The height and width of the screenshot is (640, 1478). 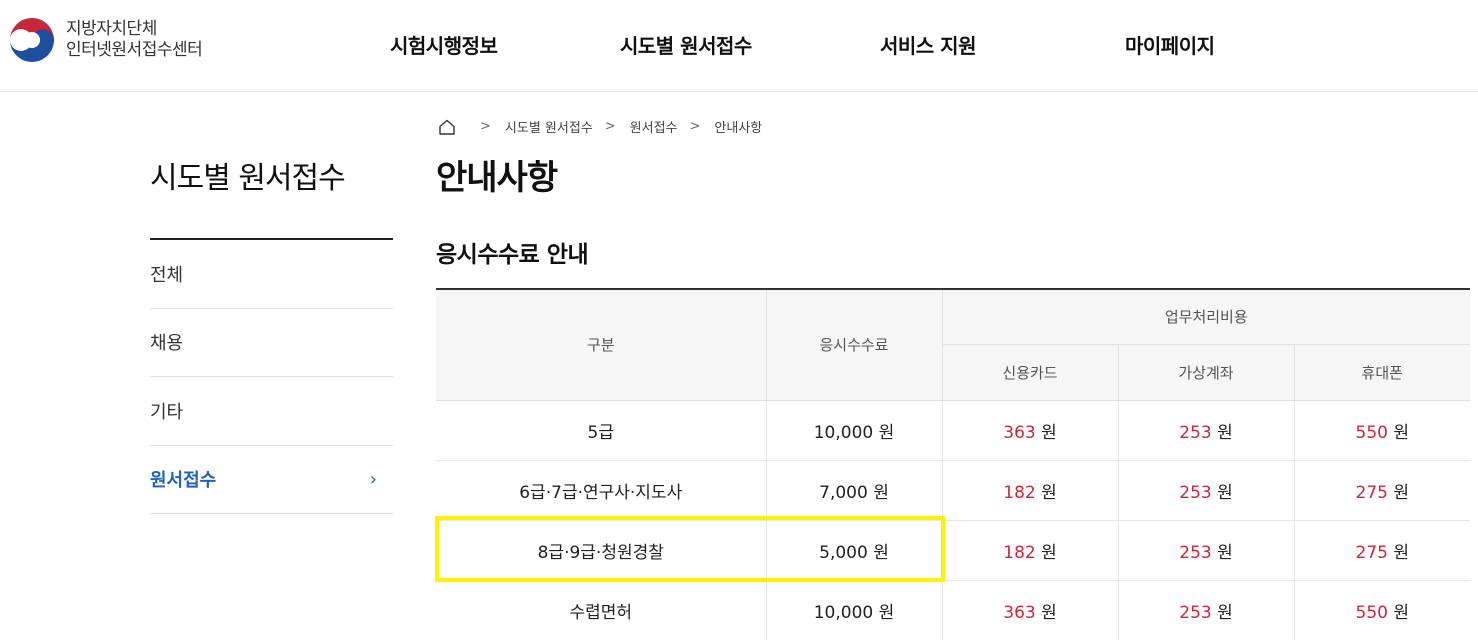 What do you see at coordinates (444, 44) in the screenshot?
I see `nav-exam-info: 시험시행정보` at bounding box center [444, 44].